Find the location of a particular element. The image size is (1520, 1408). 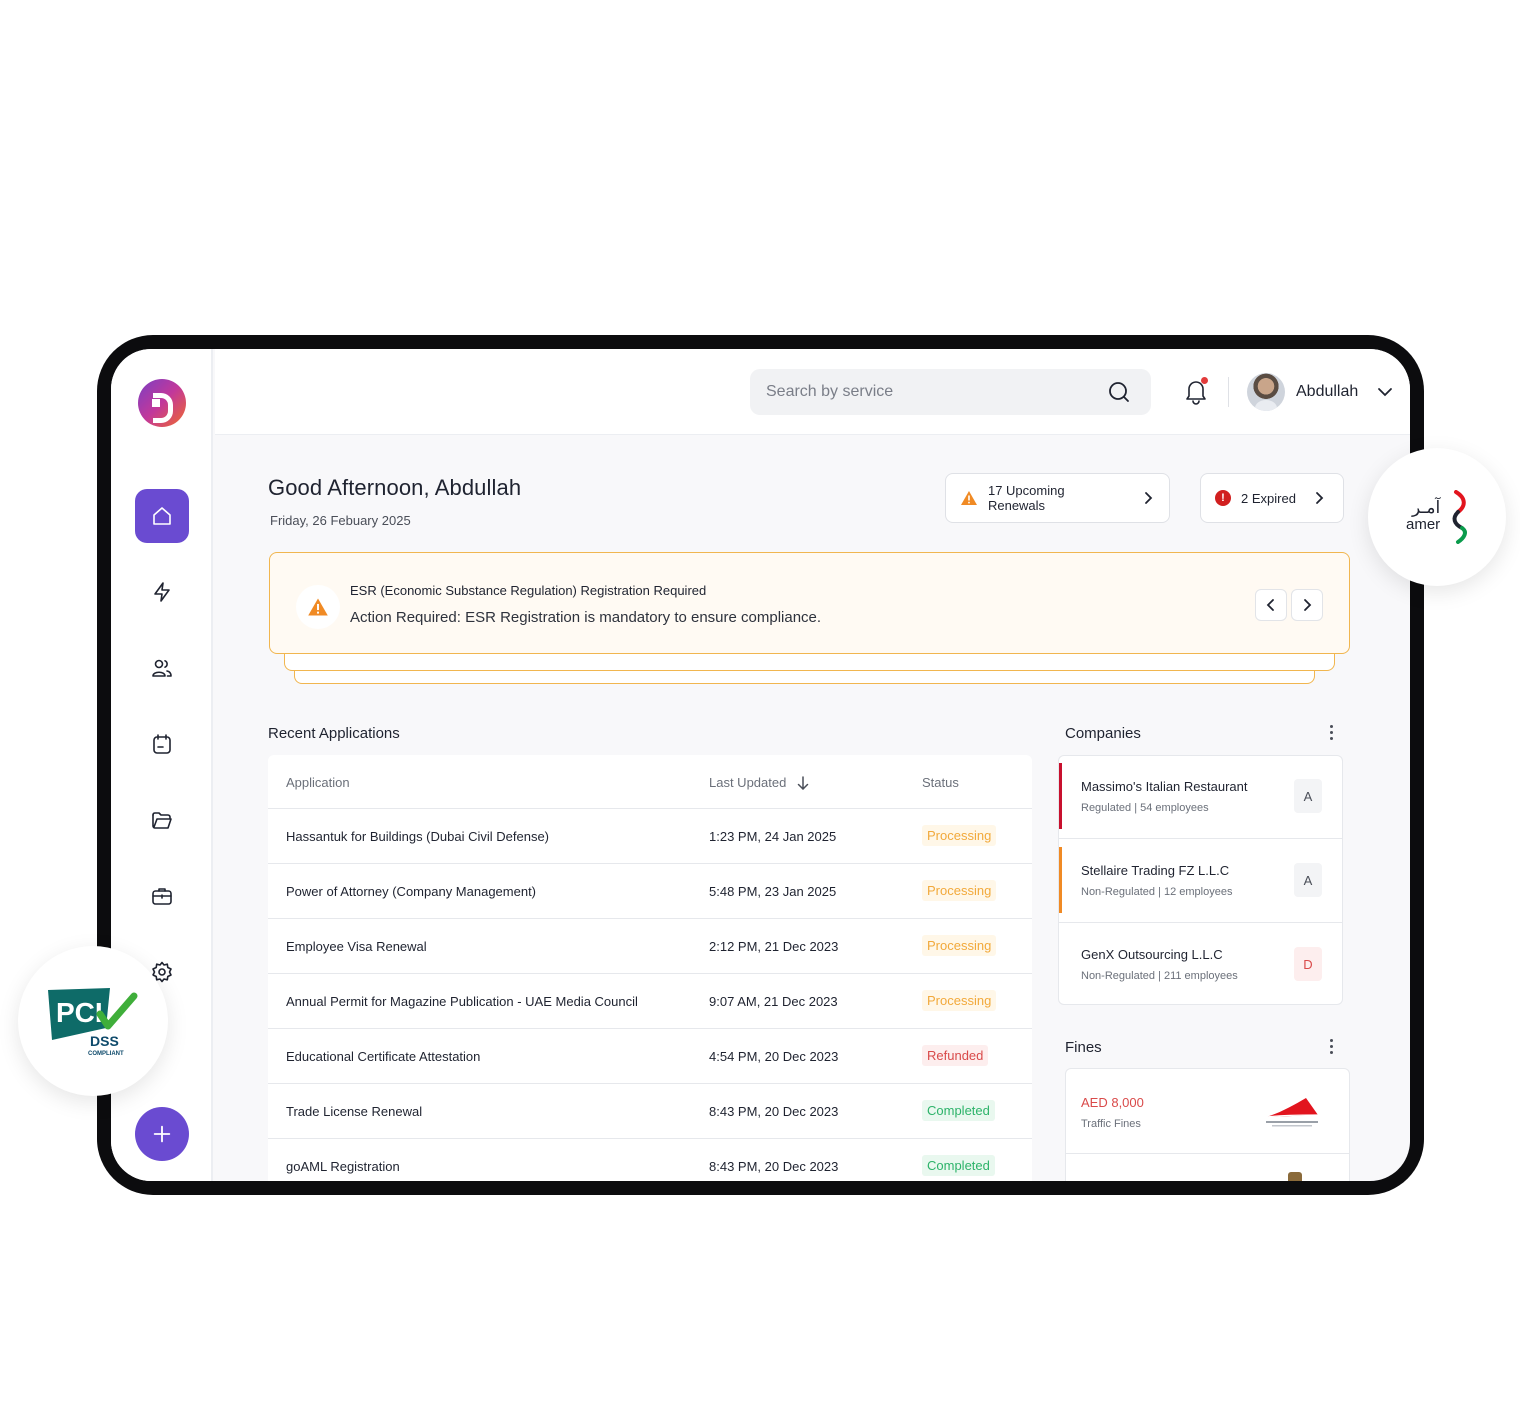

amer-badge: آمـر amer is located at coordinates (1437, 517).